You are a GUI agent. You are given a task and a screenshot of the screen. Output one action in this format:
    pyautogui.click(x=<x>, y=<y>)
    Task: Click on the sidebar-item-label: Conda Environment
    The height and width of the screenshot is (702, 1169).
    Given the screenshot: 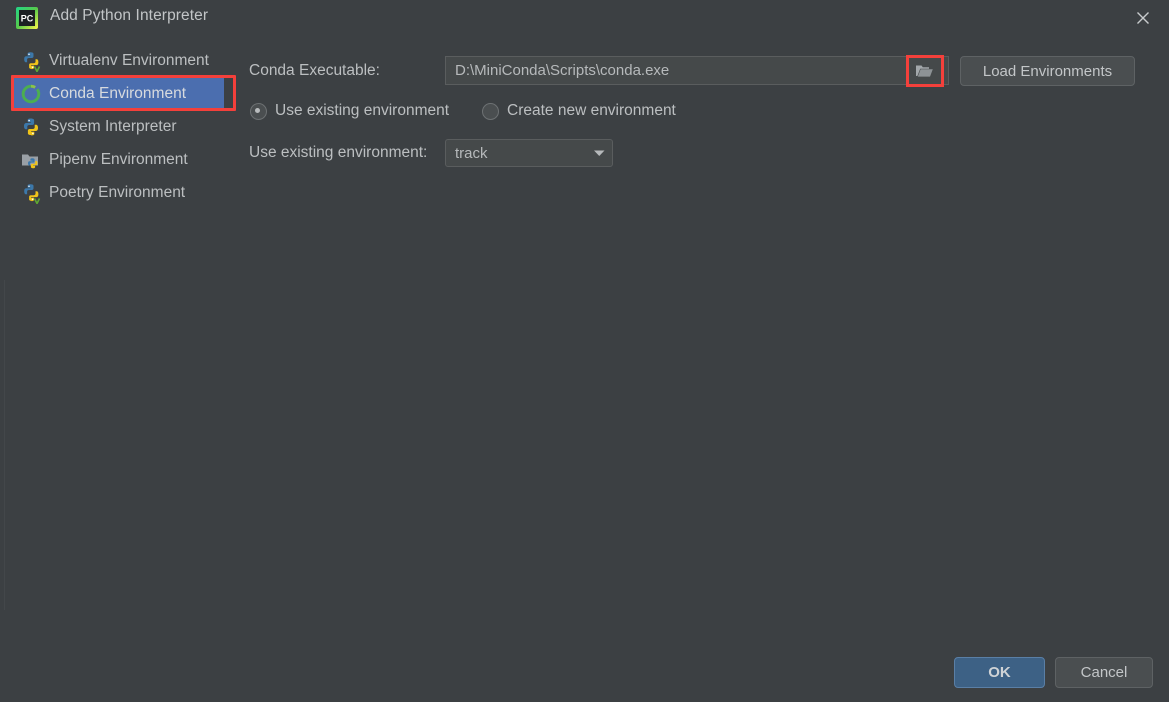 What is the action you would take?
    pyautogui.click(x=117, y=93)
    